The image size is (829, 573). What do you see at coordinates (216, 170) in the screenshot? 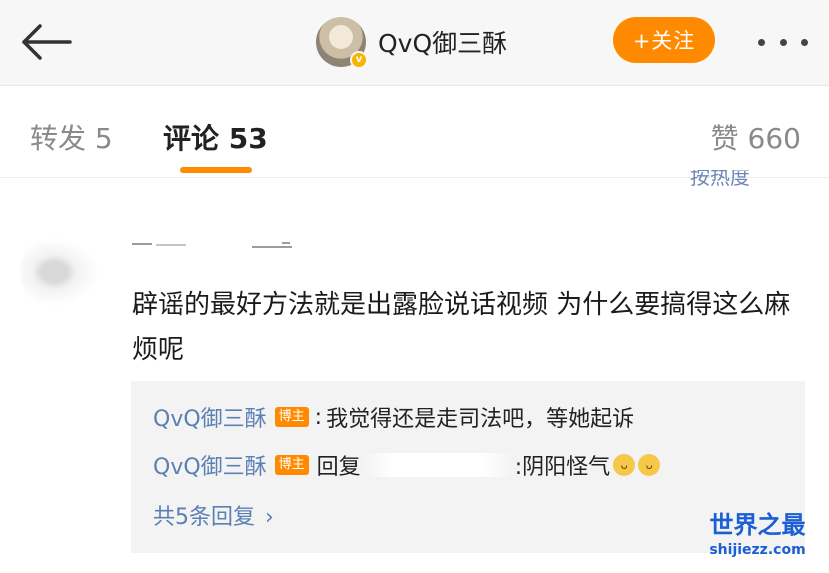
I see `active-tab-indicator` at bounding box center [216, 170].